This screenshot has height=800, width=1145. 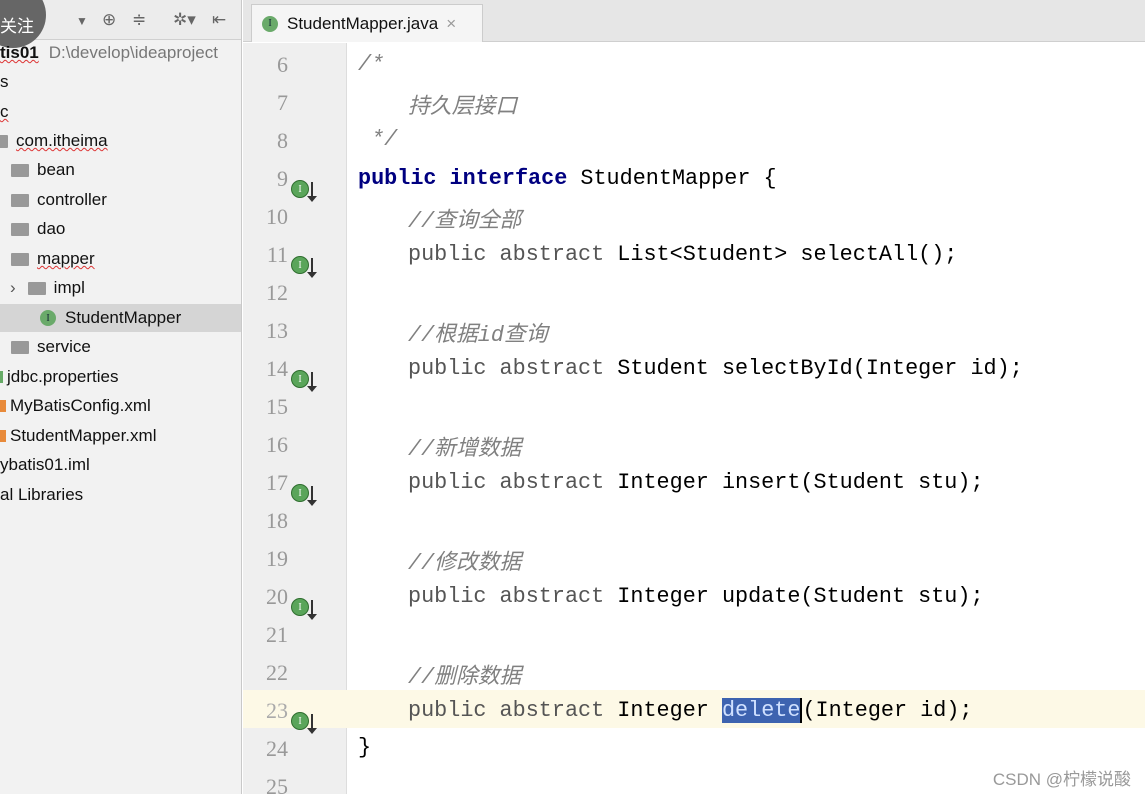 I want to click on method-sig: Integer update(Student stu);, so click(x=794, y=596).